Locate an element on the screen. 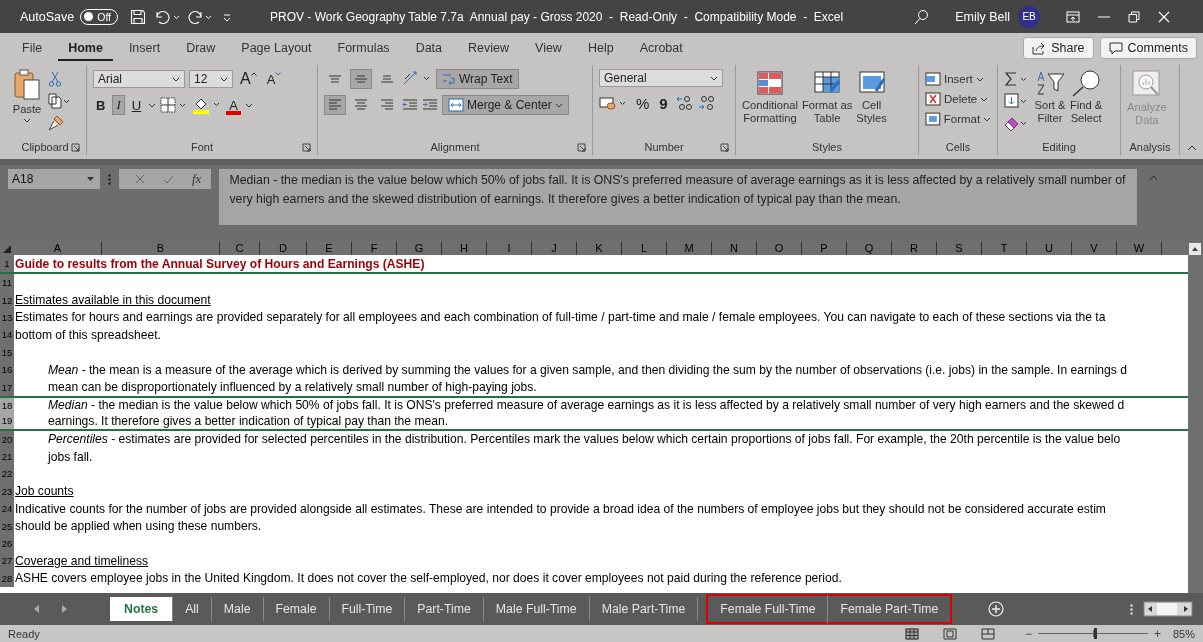 The height and width of the screenshot is (642, 1203). underline-button: U is located at coordinates (136, 105).